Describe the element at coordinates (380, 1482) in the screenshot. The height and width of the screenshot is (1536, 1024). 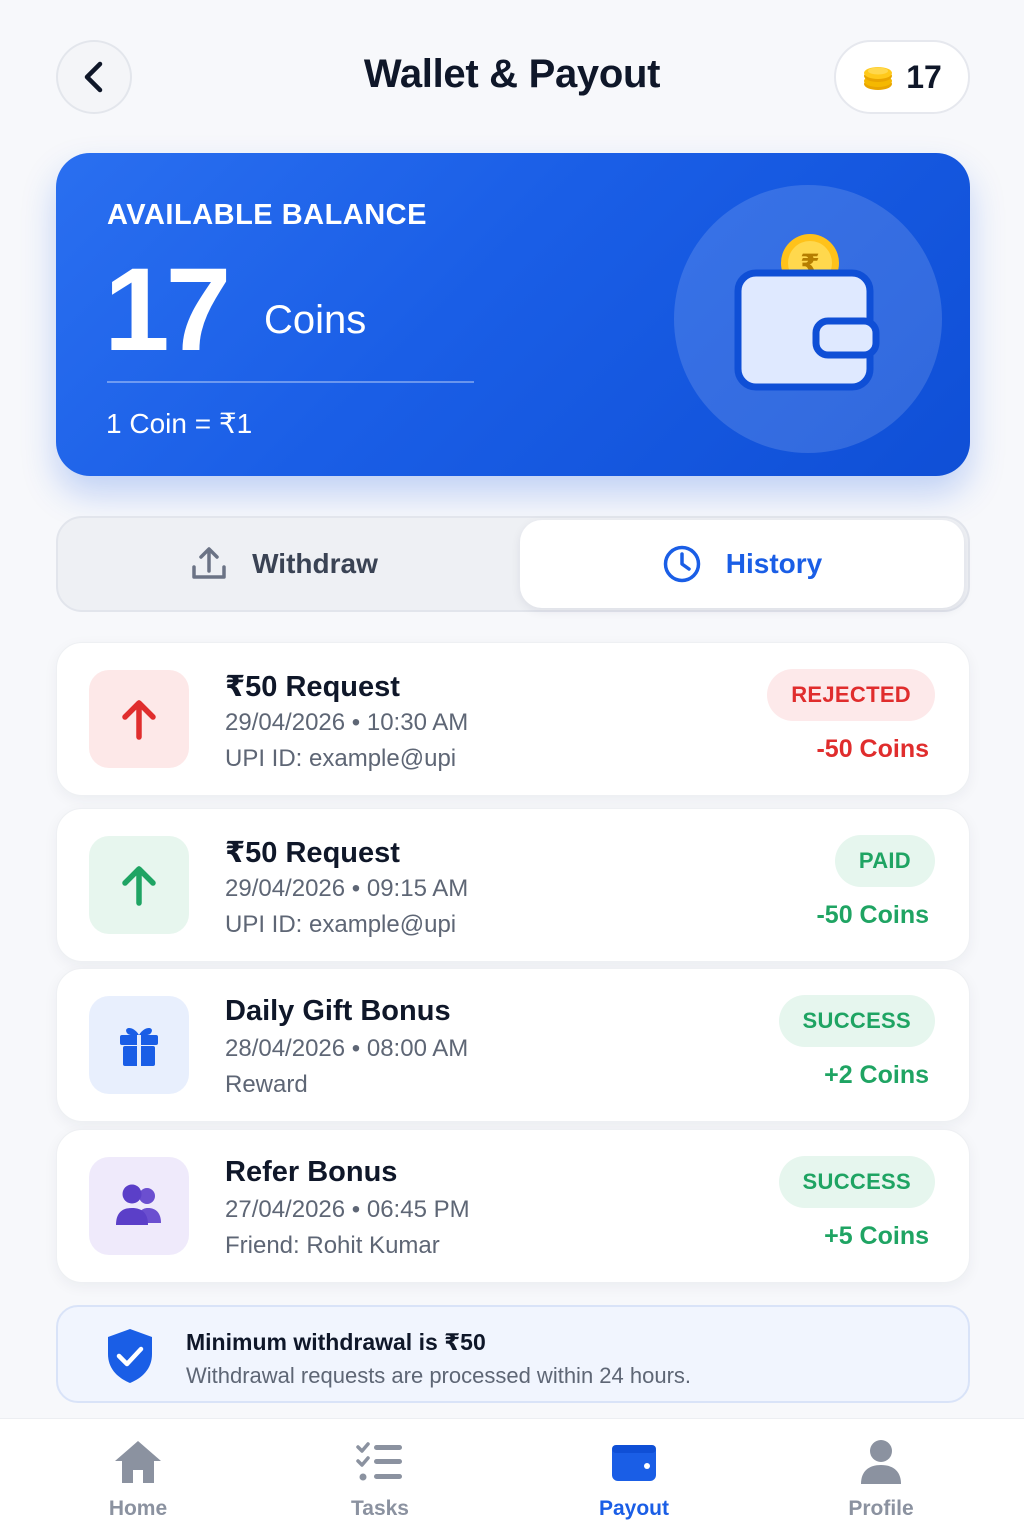
I see `nav-item-tasks: Tasks` at that location.